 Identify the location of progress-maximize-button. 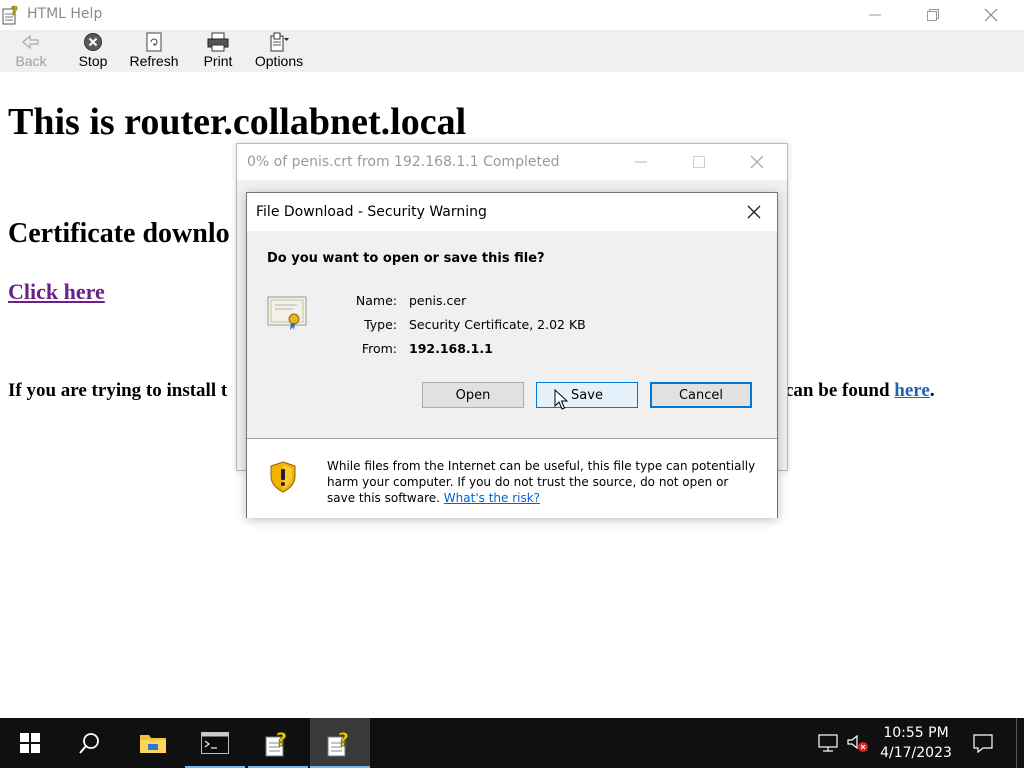
(699, 162).